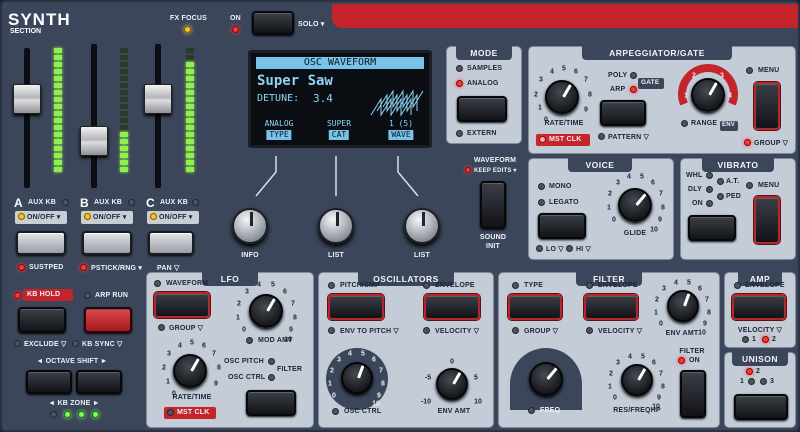 Image resolution: width=800 pixels, height=432 pixels. Describe the element at coordinates (158, 99) in the screenshot. I see `slider-c-cap` at that location.